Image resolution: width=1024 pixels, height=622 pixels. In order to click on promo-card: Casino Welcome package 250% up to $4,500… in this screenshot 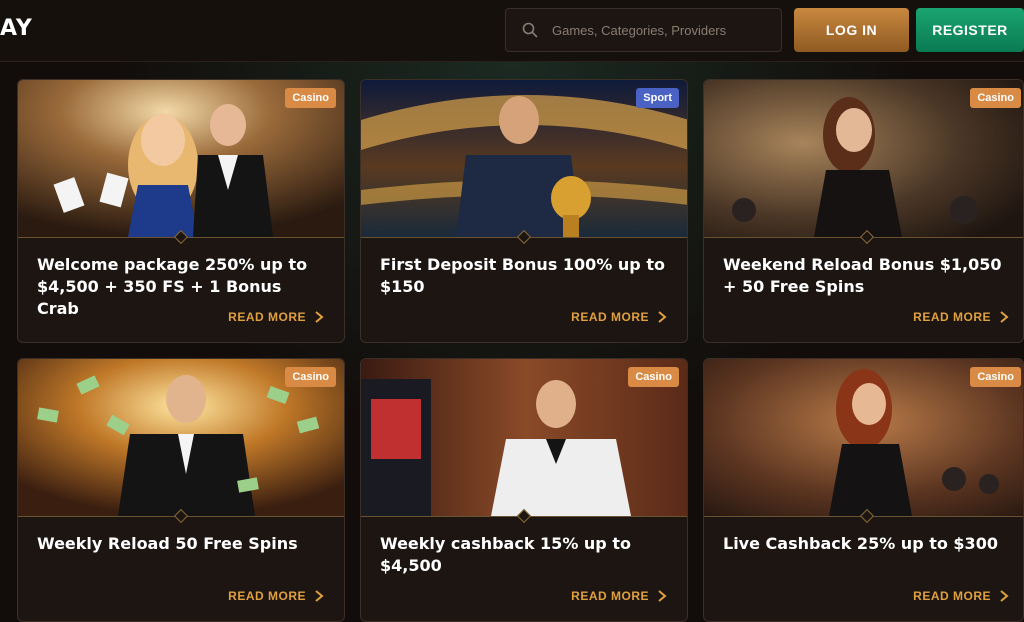, I will do `click(181, 211)`.